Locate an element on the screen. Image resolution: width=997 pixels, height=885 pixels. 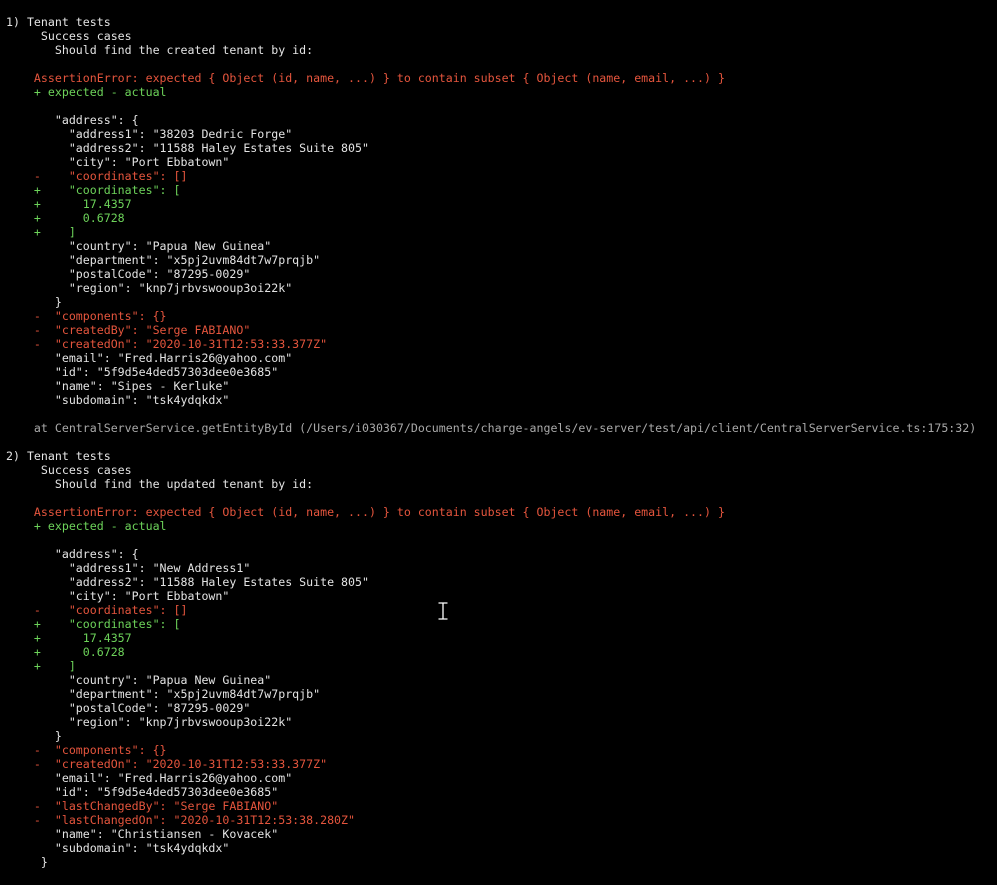
terminal-line: Should find the updated tenant by id: is located at coordinates (160, 484).